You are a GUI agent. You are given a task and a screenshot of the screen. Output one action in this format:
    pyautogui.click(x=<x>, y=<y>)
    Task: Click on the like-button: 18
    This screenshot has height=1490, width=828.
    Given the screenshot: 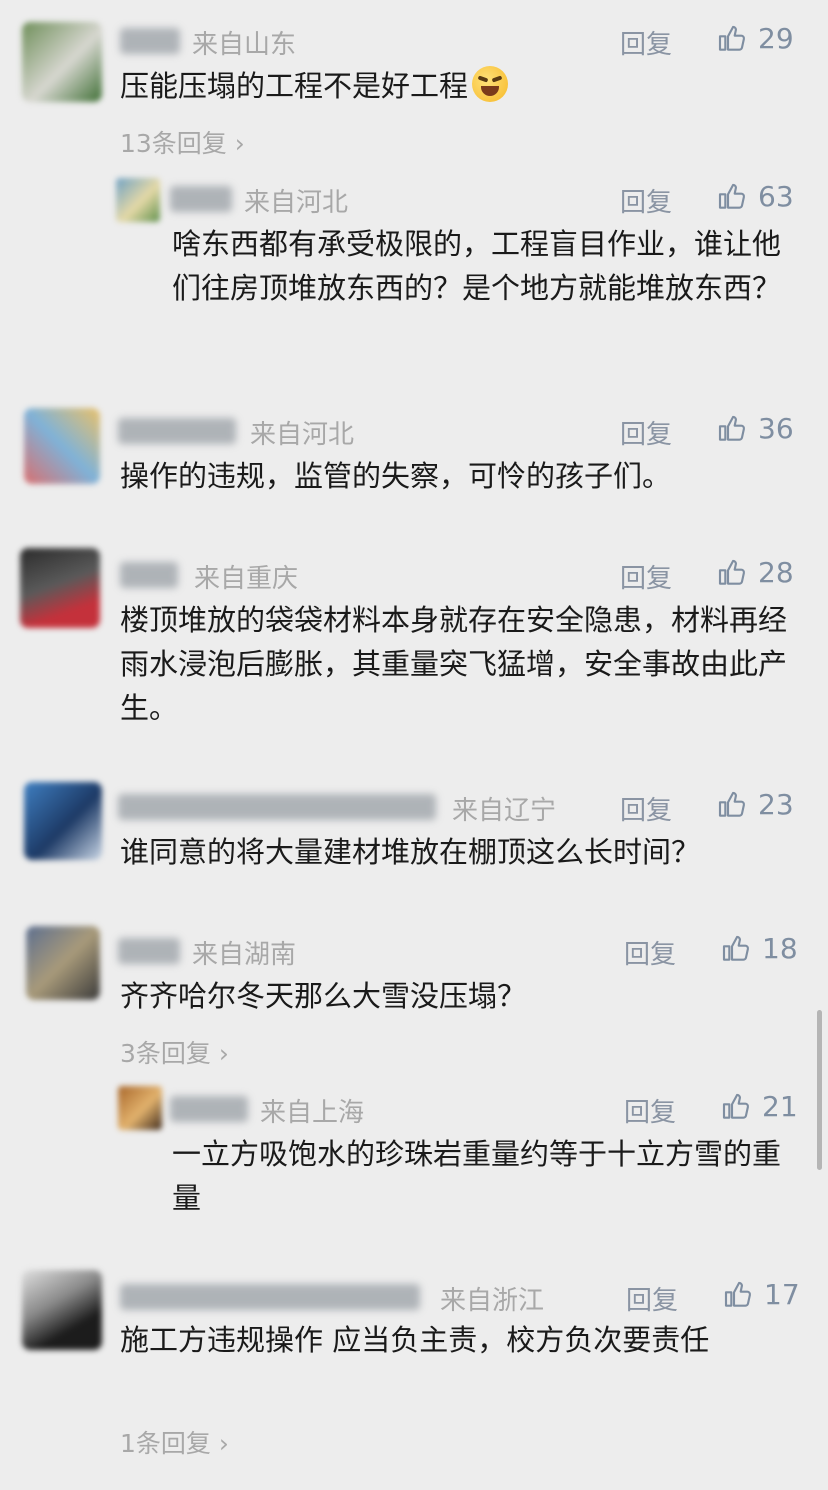 What is the action you would take?
    pyautogui.click(x=759, y=948)
    